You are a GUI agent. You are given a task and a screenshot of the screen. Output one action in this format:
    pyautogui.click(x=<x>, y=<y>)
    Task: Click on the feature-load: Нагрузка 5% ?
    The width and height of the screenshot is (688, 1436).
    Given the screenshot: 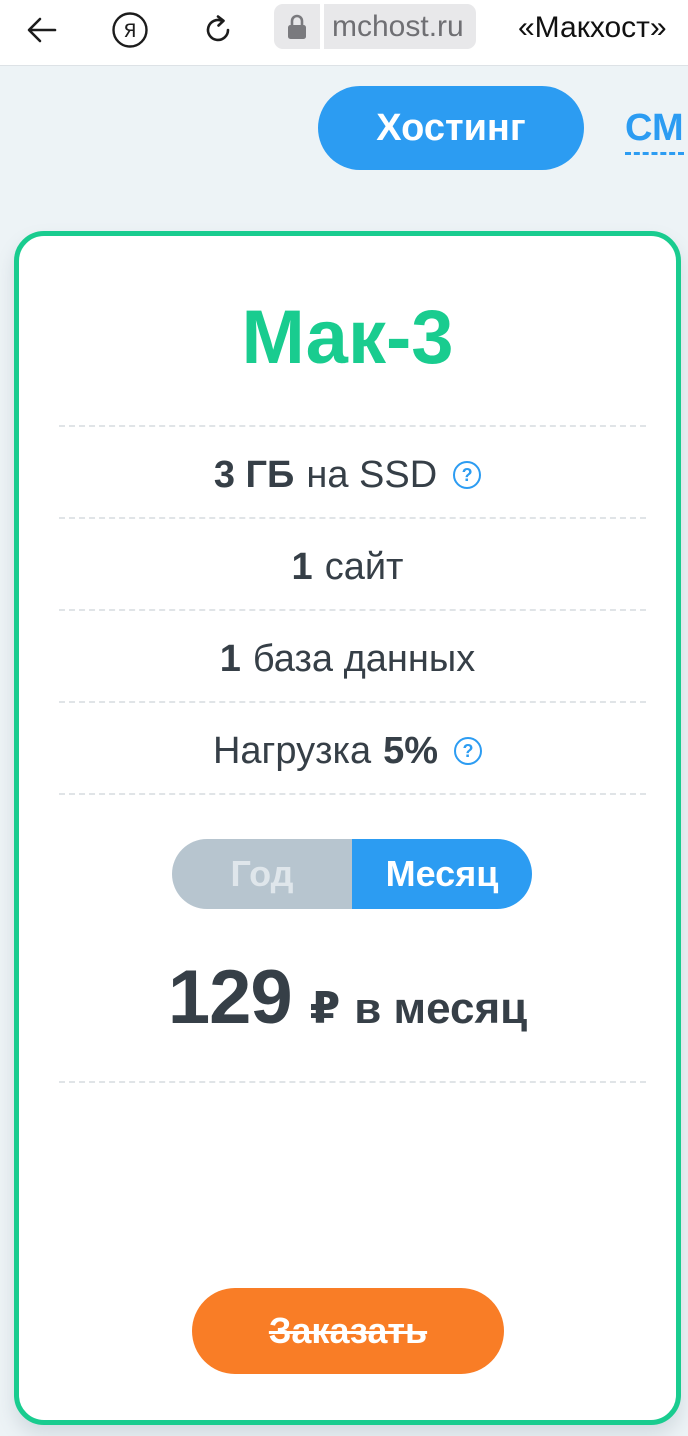 What is the action you would take?
    pyautogui.click(x=347, y=751)
    